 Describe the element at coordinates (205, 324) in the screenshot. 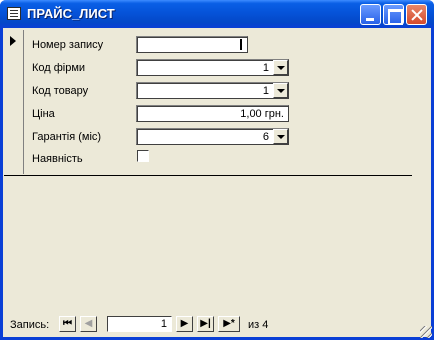

I see `last-record-button: ▶|` at that location.